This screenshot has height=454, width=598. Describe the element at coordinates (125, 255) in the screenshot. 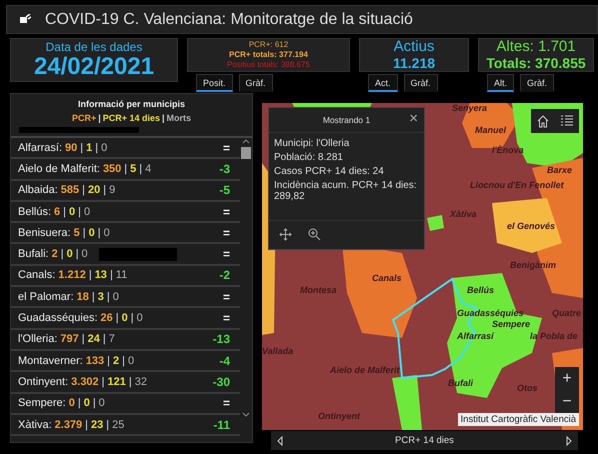

I see `municipality-row: Bufali: 2 | 0 | 0 =` at that location.